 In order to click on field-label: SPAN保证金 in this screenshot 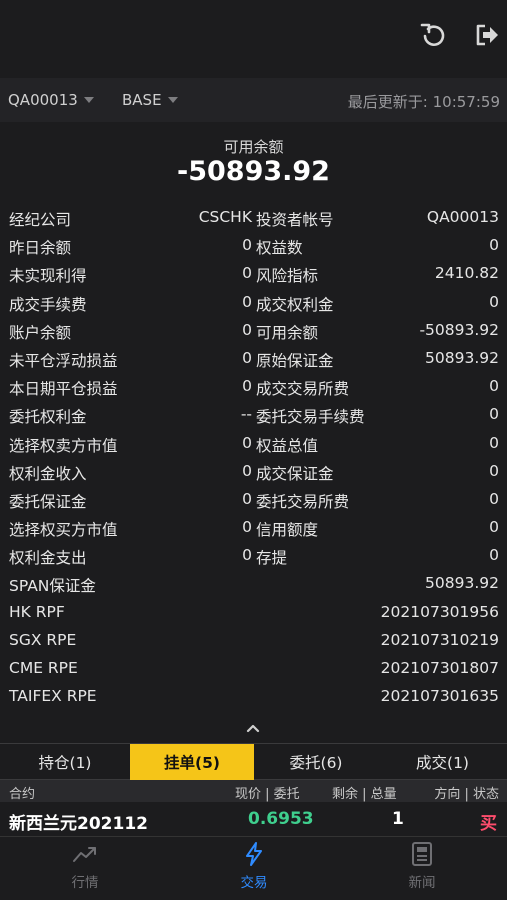, I will do `click(52, 586)`.